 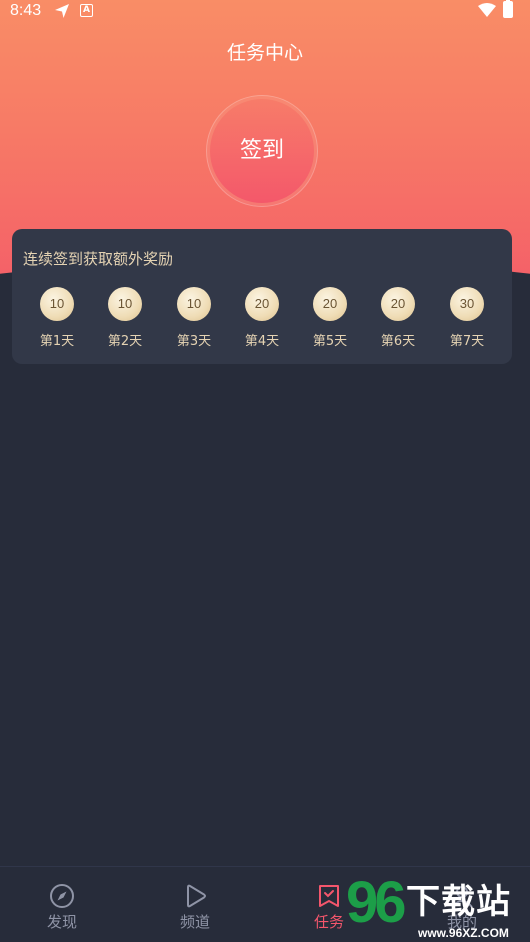 I want to click on nav-item-discover: 发现, so click(x=62, y=904).